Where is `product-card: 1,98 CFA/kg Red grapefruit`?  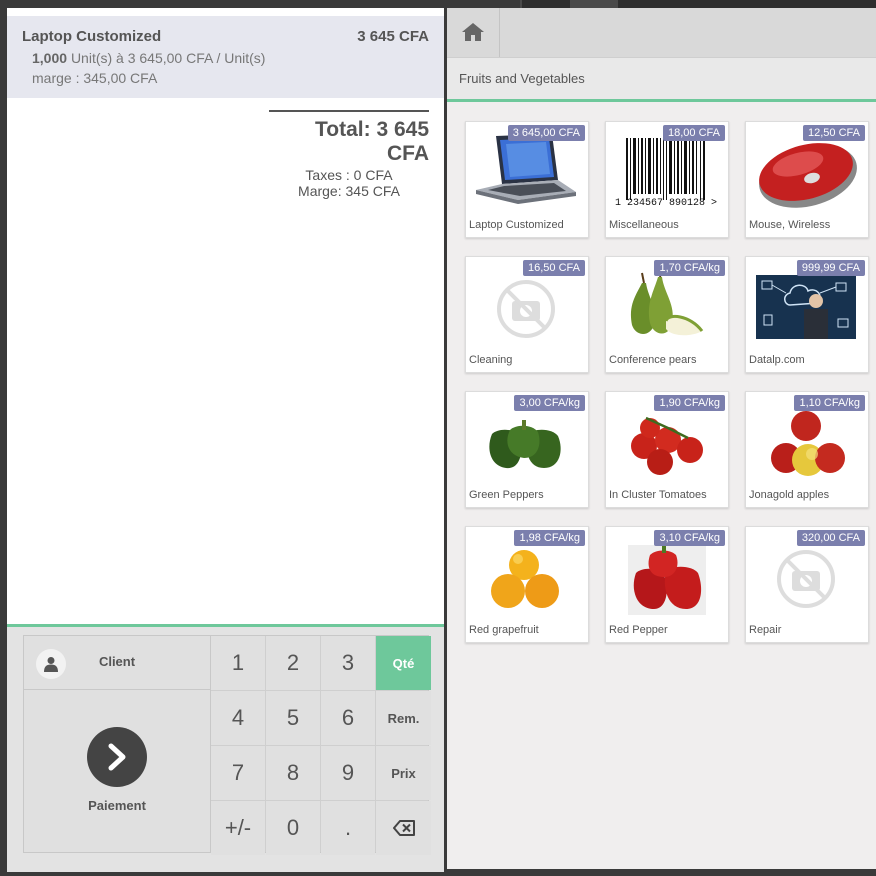 product-card: 1,98 CFA/kg Red grapefruit is located at coordinates (527, 584).